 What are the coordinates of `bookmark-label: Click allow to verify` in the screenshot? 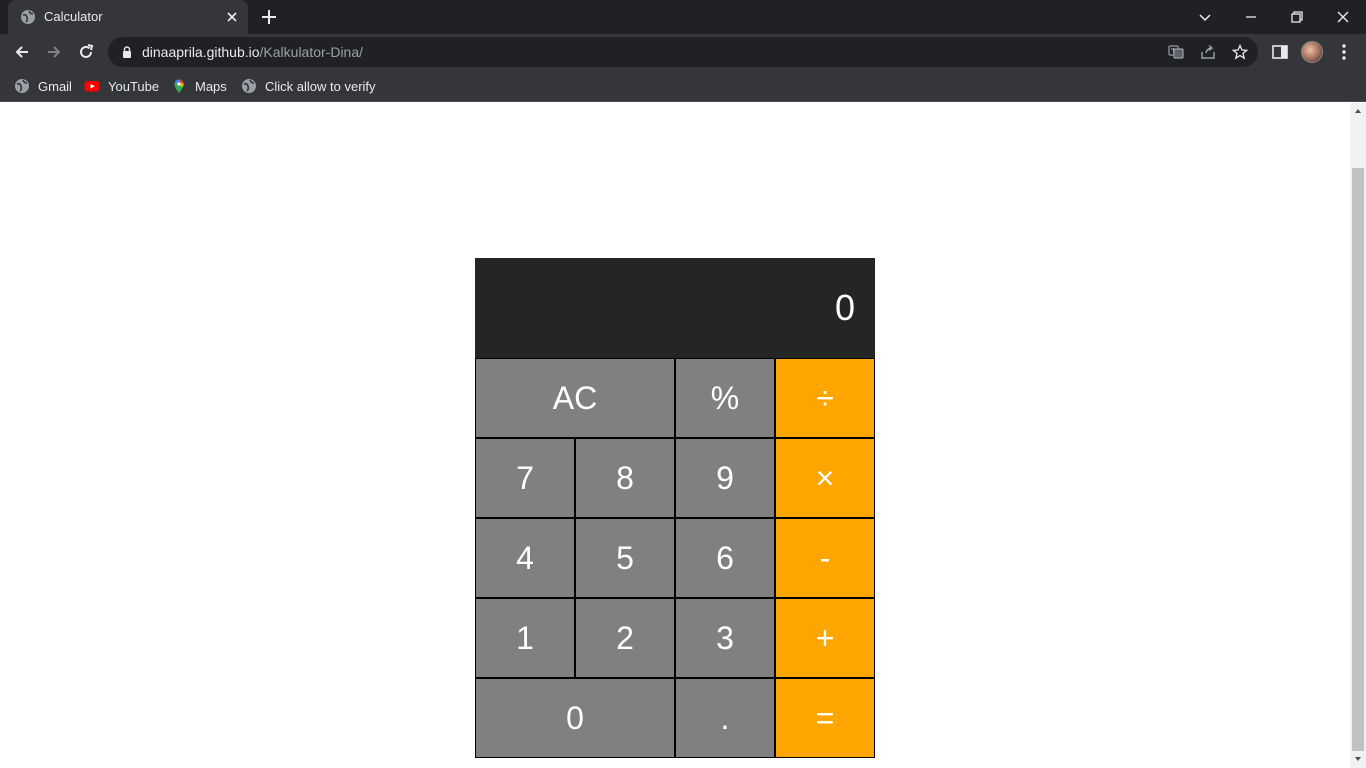 It's located at (320, 86).